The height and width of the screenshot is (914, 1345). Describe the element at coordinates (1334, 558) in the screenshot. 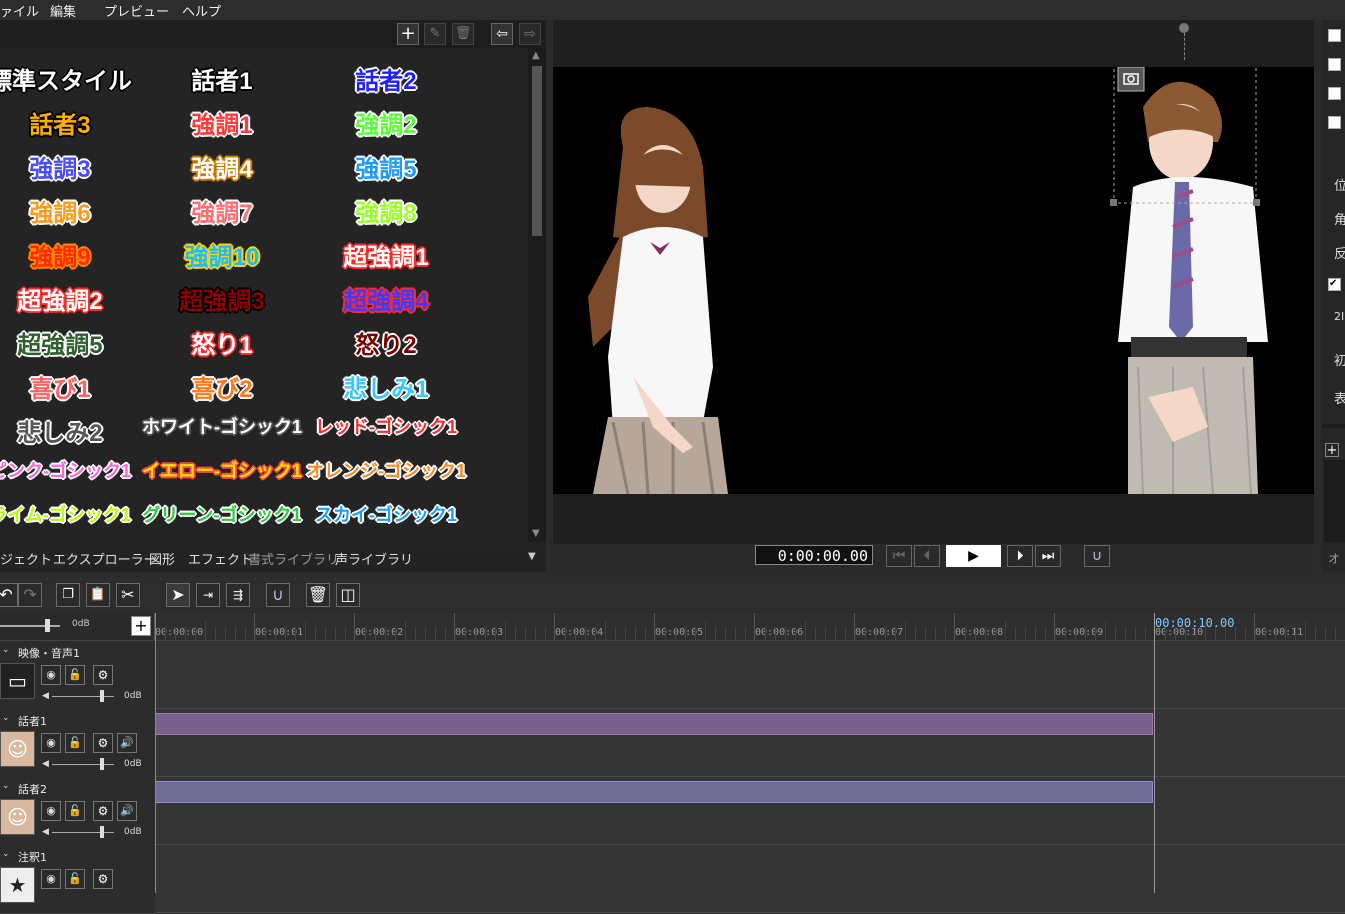

I see `panel-tab: オ` at that location.